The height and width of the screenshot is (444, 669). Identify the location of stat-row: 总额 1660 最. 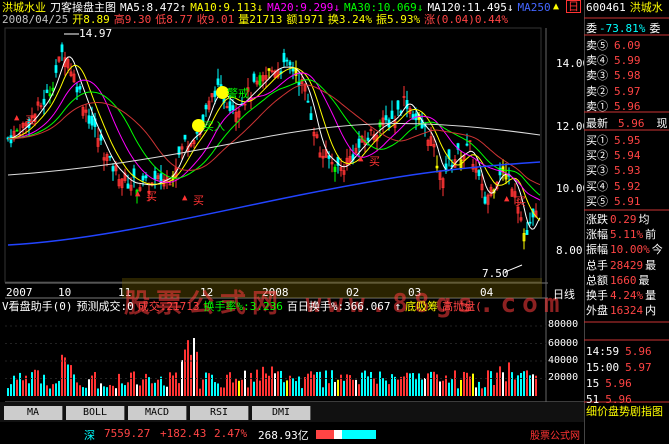
(618, 280).